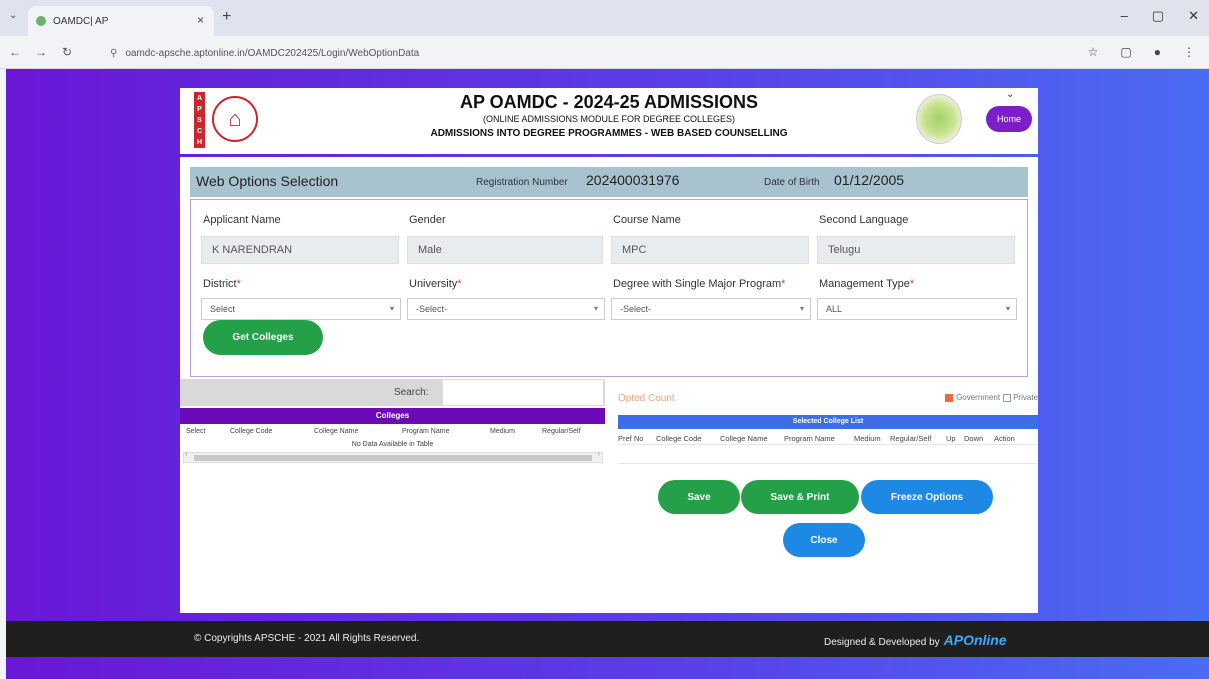  I want to click on scroll-left-icon: ‹, so click(186, 454).